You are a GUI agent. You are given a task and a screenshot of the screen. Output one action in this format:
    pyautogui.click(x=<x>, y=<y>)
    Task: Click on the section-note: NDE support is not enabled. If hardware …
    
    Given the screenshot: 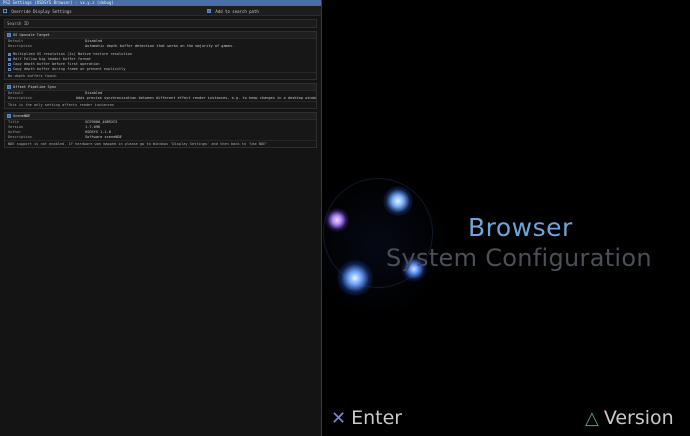 What is the action you would take?
    pyautogui.click(x=160, y=143)
    